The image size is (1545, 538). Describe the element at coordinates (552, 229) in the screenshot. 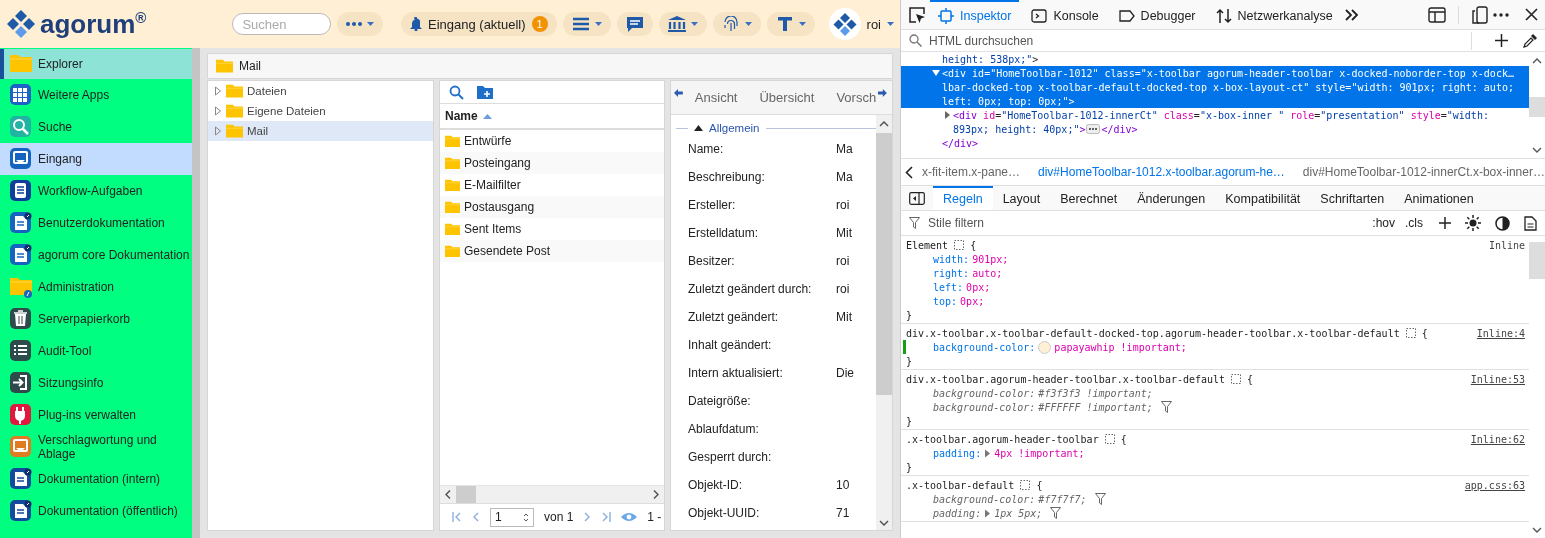

I see `list-row: Sent Items` at that location.